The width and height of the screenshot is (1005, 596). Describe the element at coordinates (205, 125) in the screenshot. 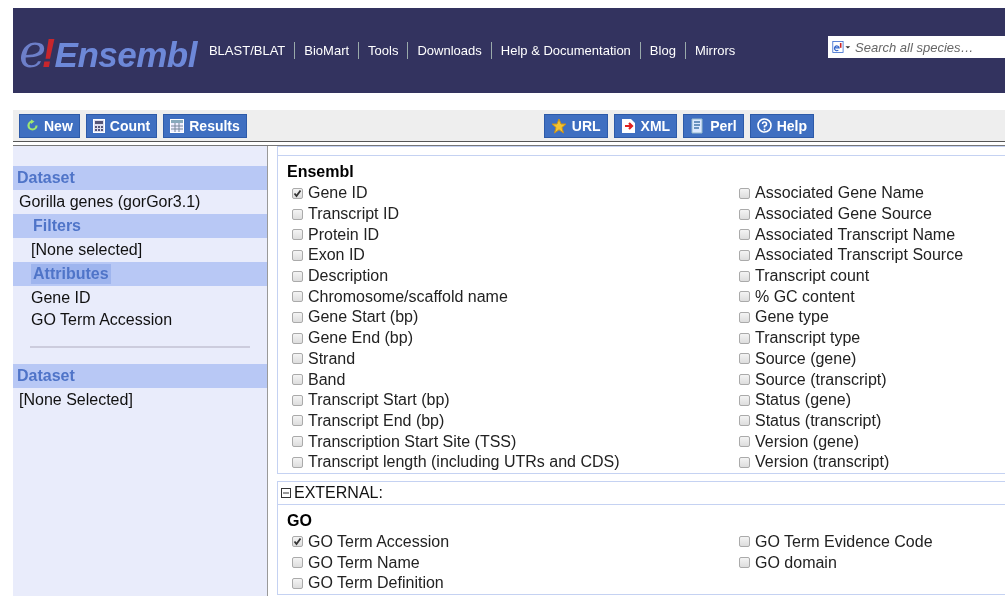

I see `toolbar-button: Results` at that location.